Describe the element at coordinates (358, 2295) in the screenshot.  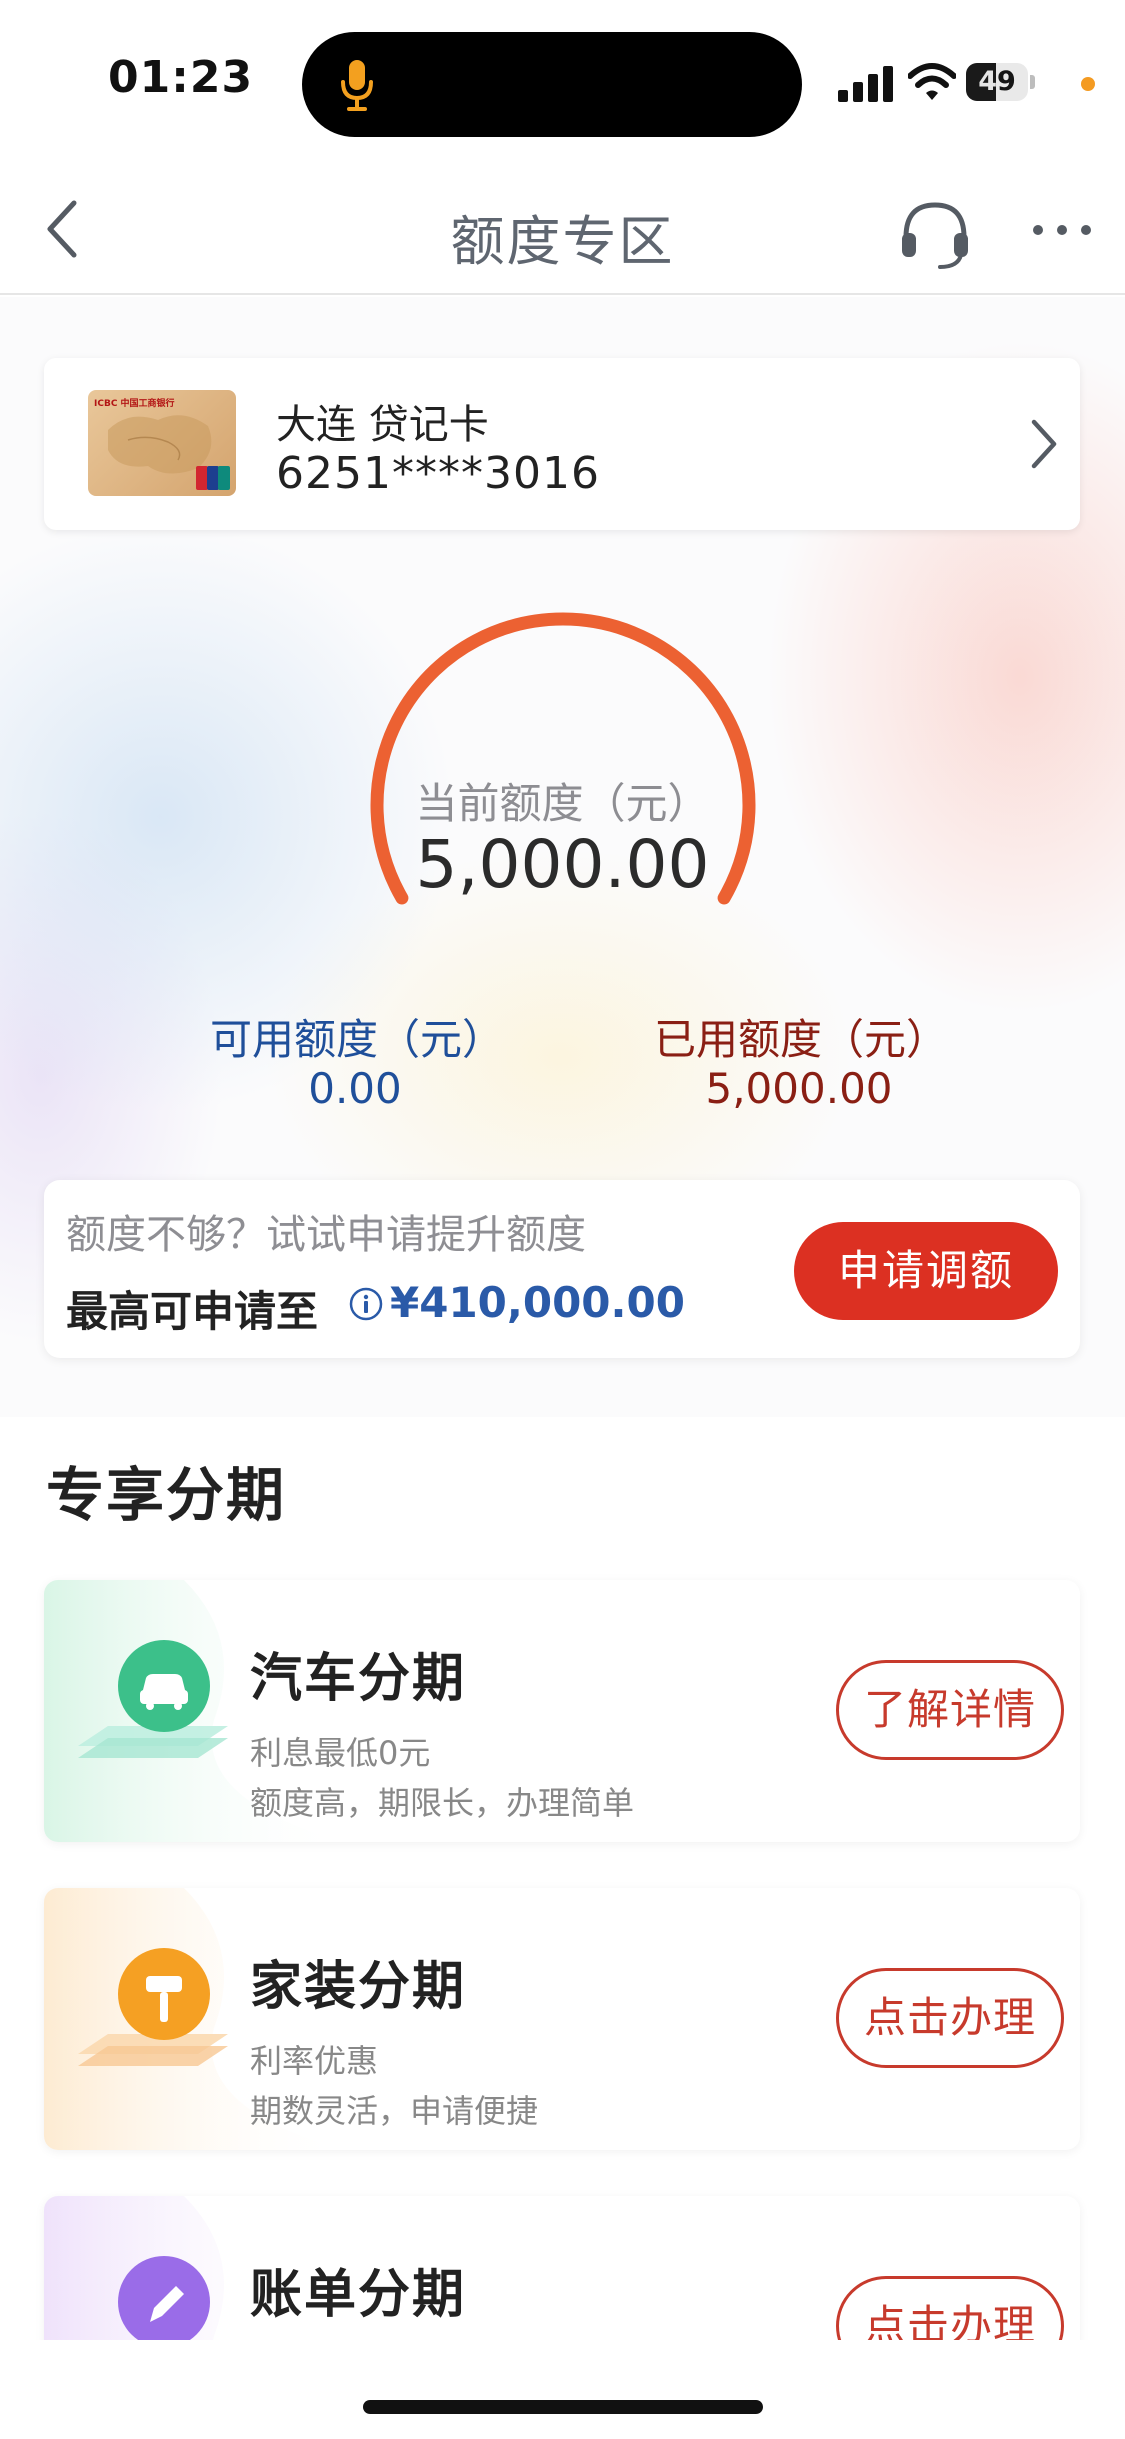
I see `product-title: 账单分期` at that location.